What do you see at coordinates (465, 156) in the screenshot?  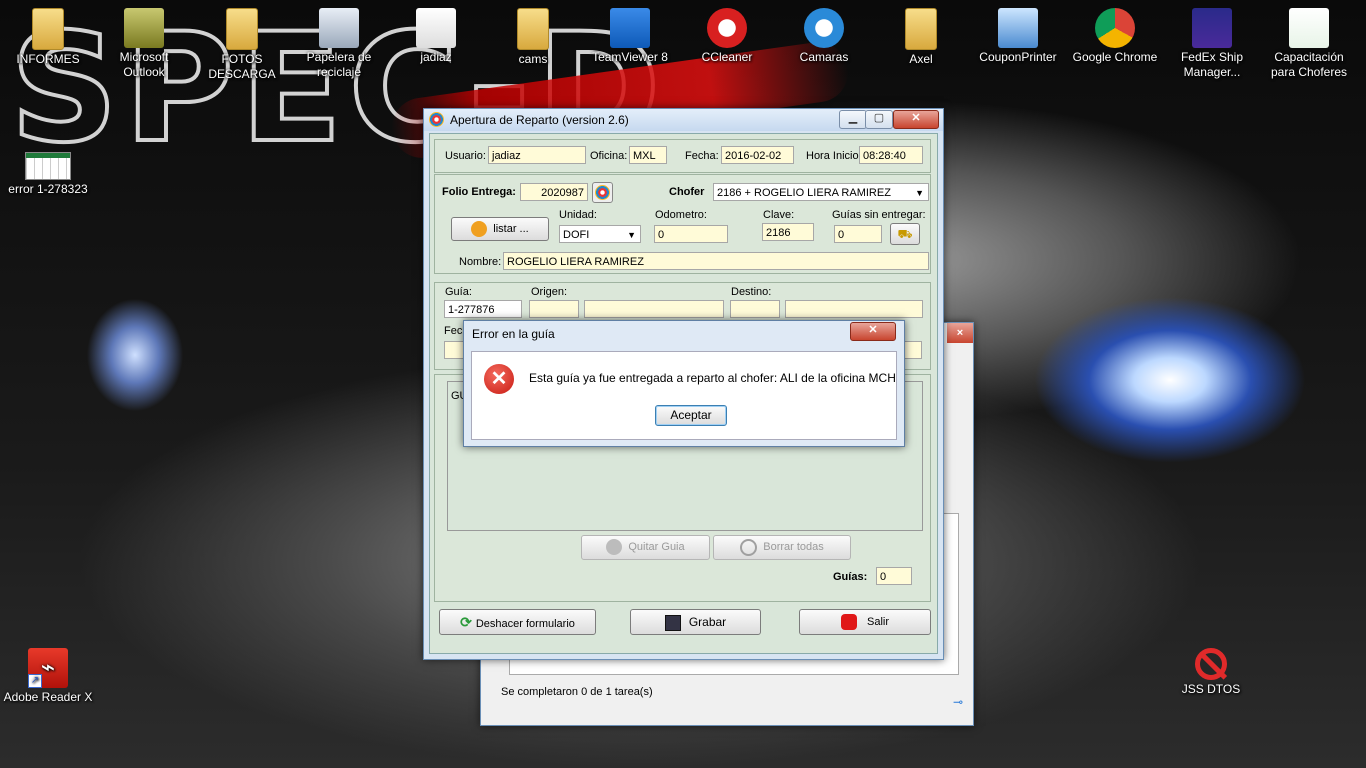 I see `usuario-label: Usuario:` at bounding box center [465, 156].